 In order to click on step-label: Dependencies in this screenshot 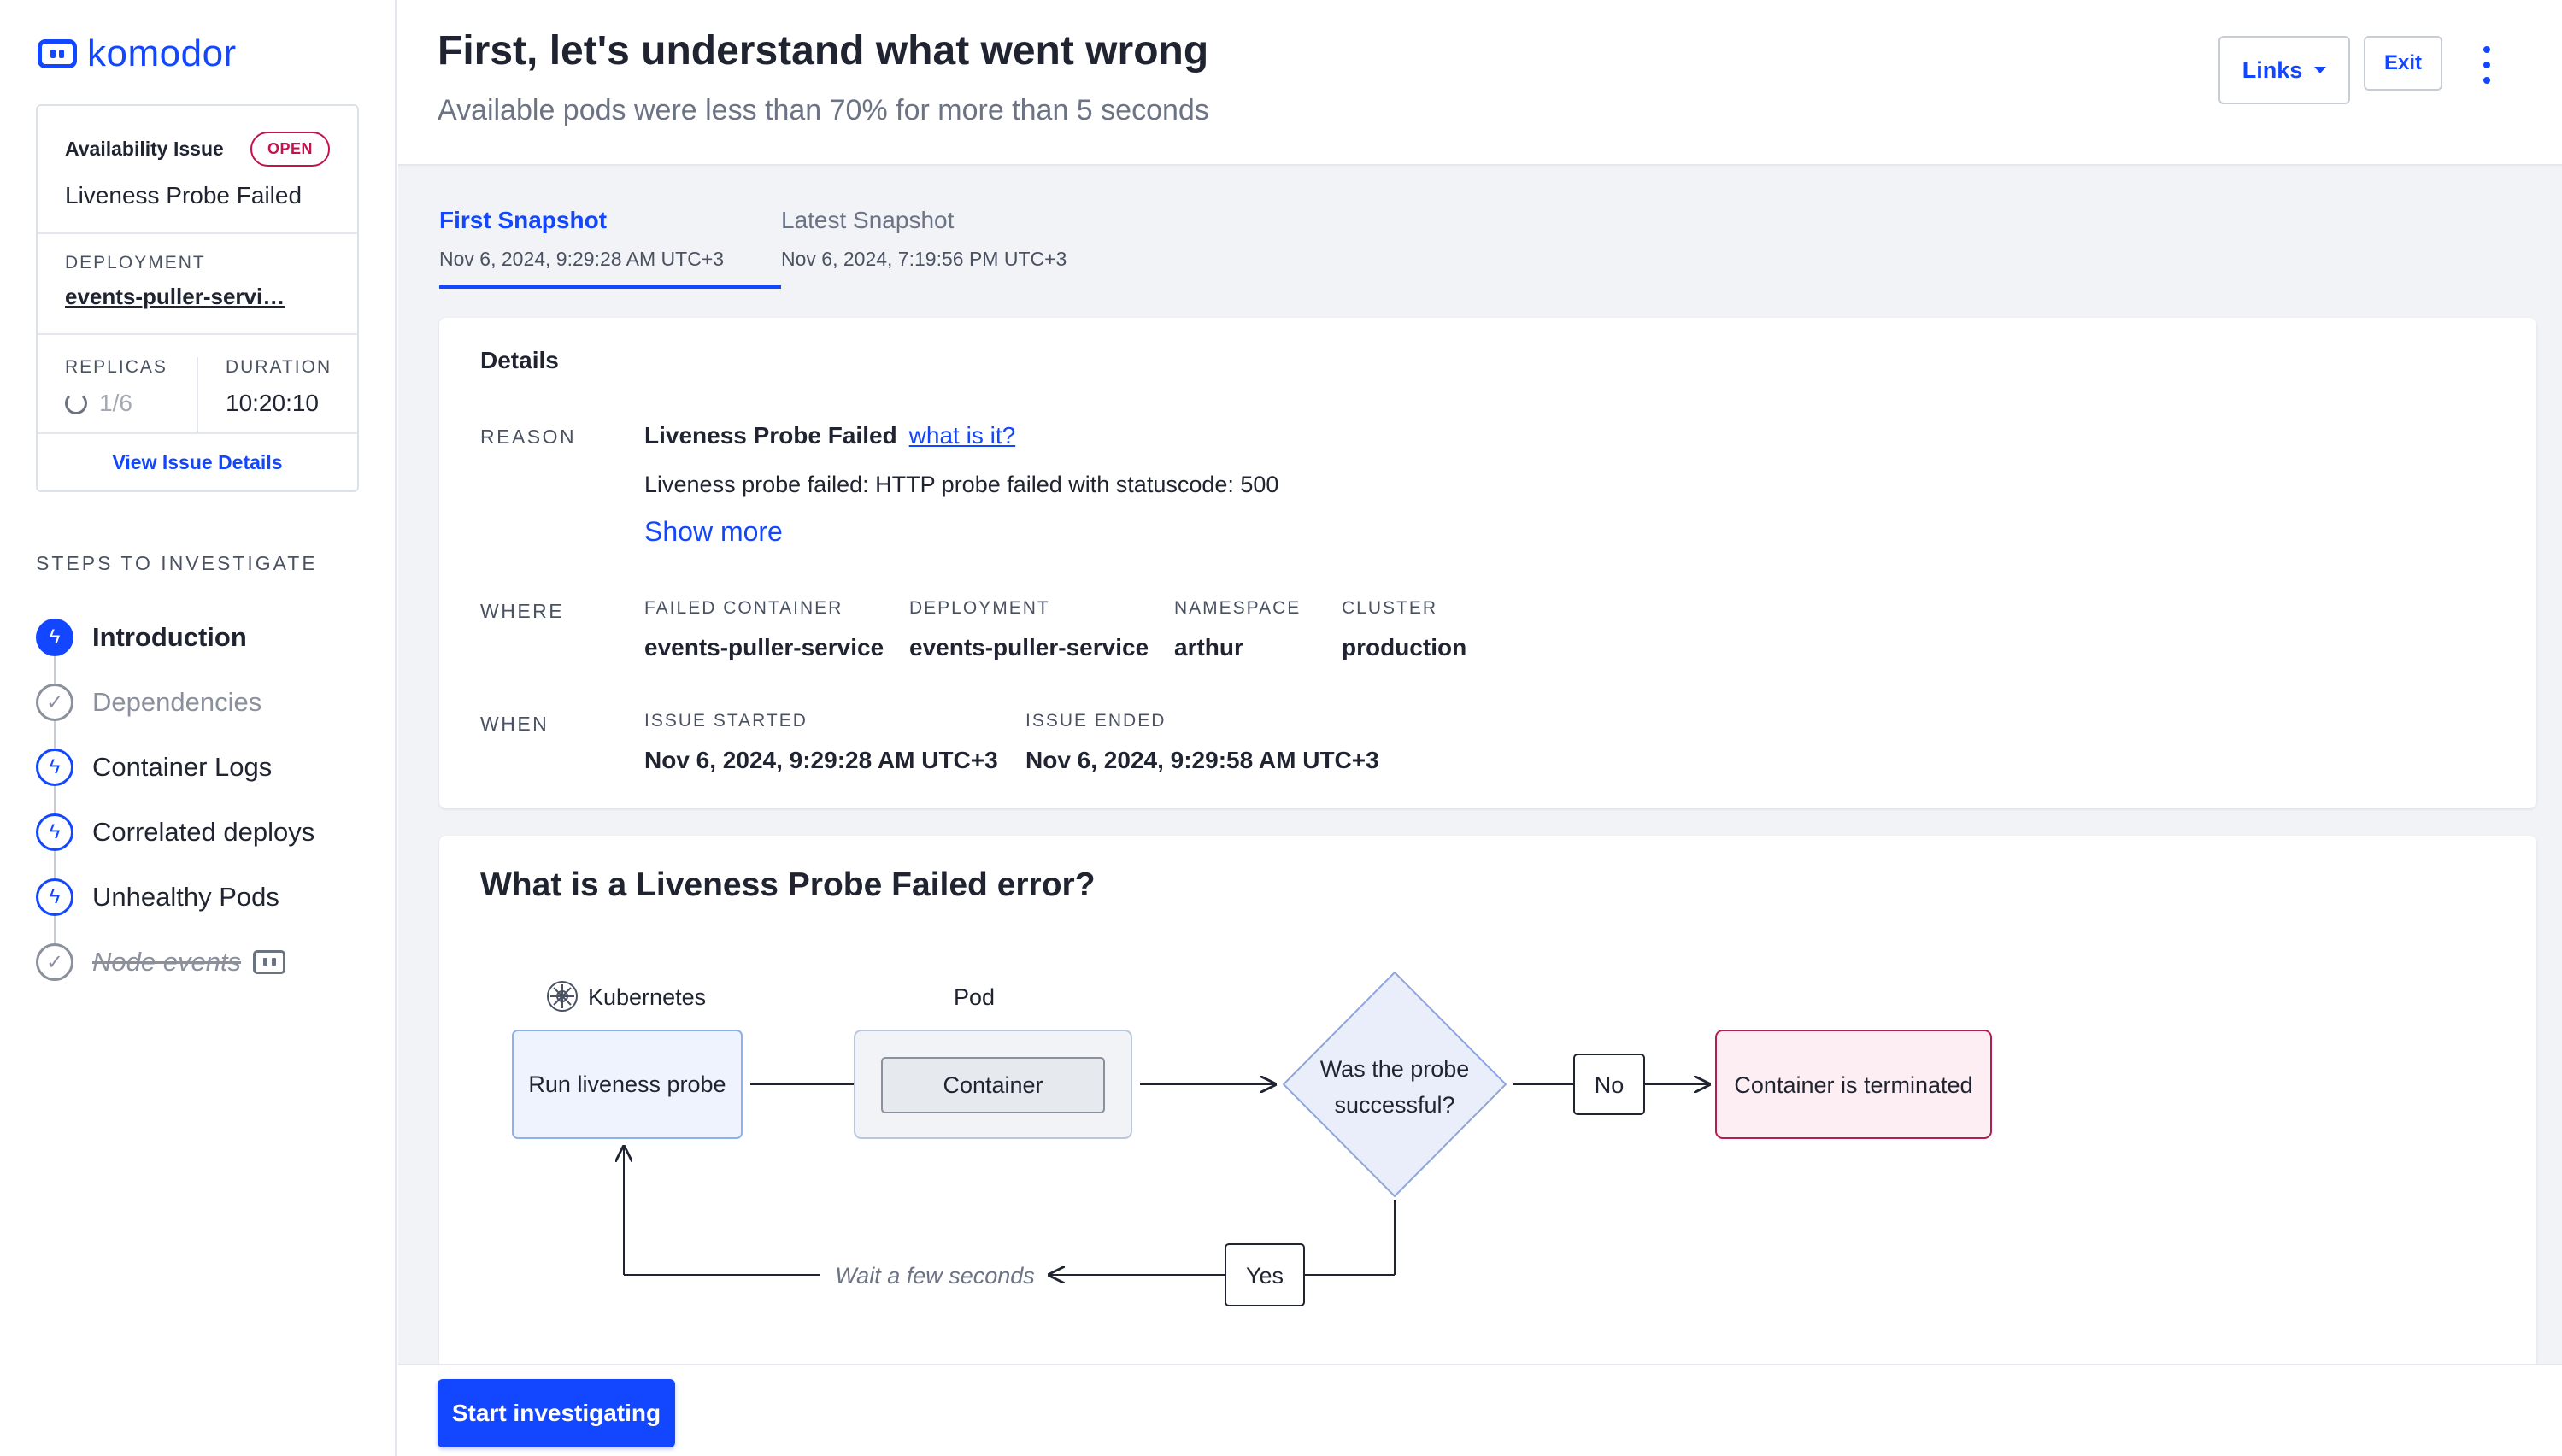, I will do `click(177, 702)`.